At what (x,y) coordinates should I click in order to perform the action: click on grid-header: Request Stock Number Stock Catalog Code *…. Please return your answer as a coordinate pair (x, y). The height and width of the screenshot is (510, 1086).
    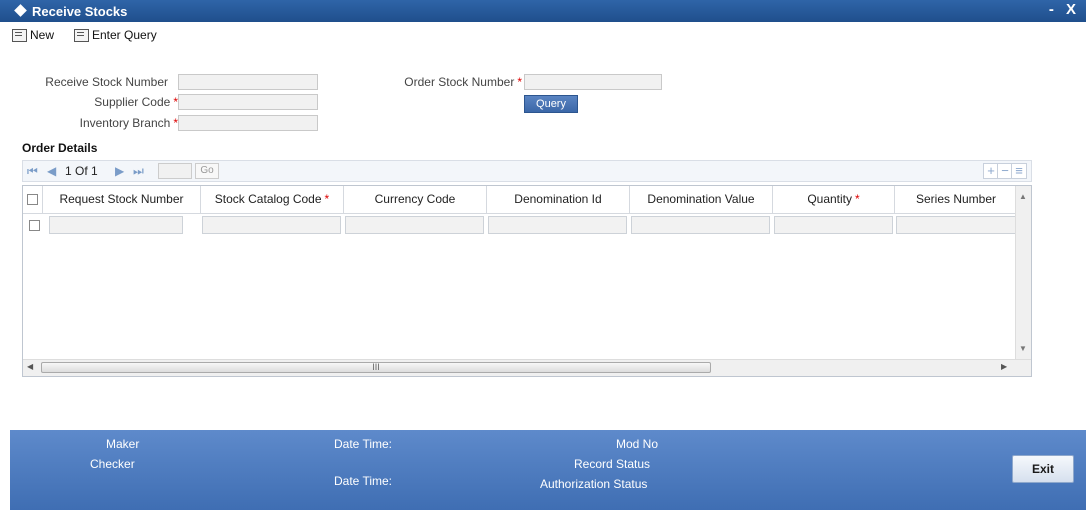
    Looking at the image, I should click on (520, 200).